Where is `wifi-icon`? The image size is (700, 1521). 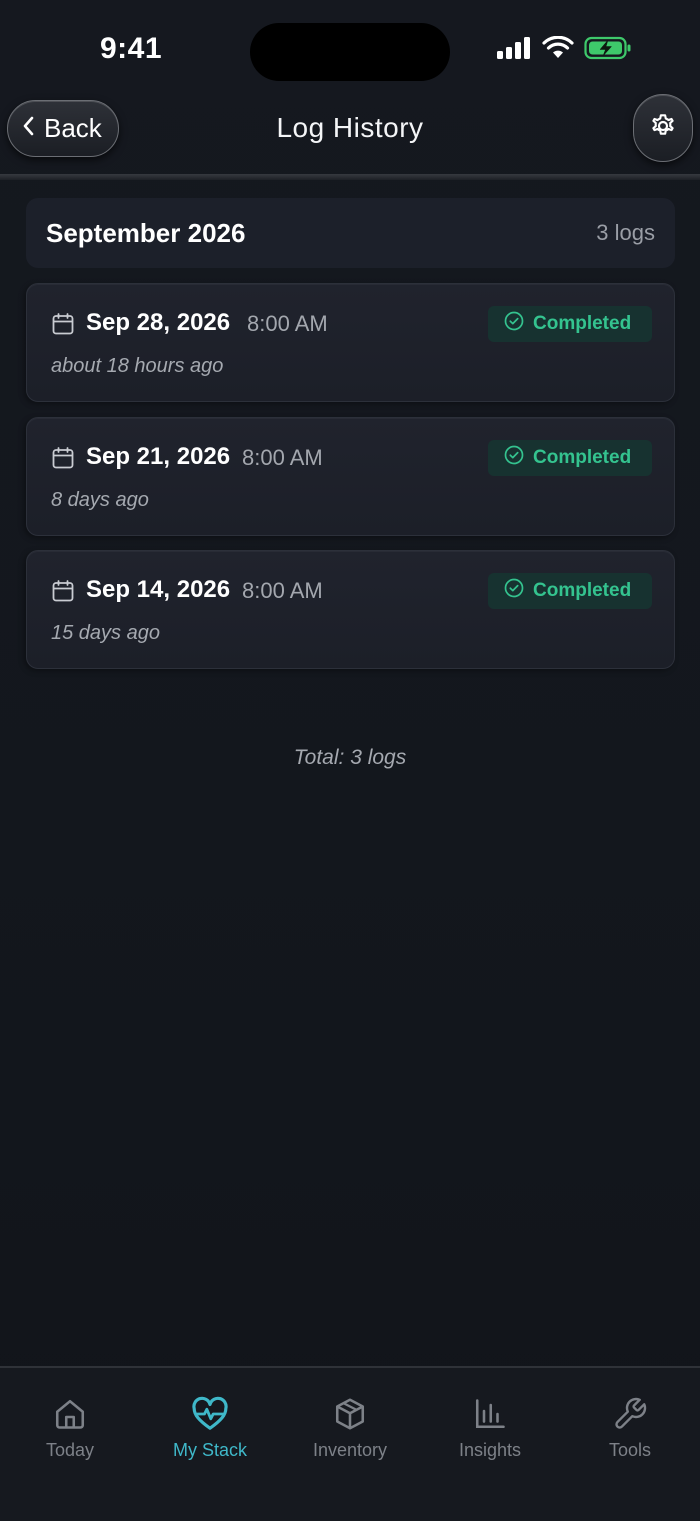 wifi-icon is located at coordinates (558, 50).